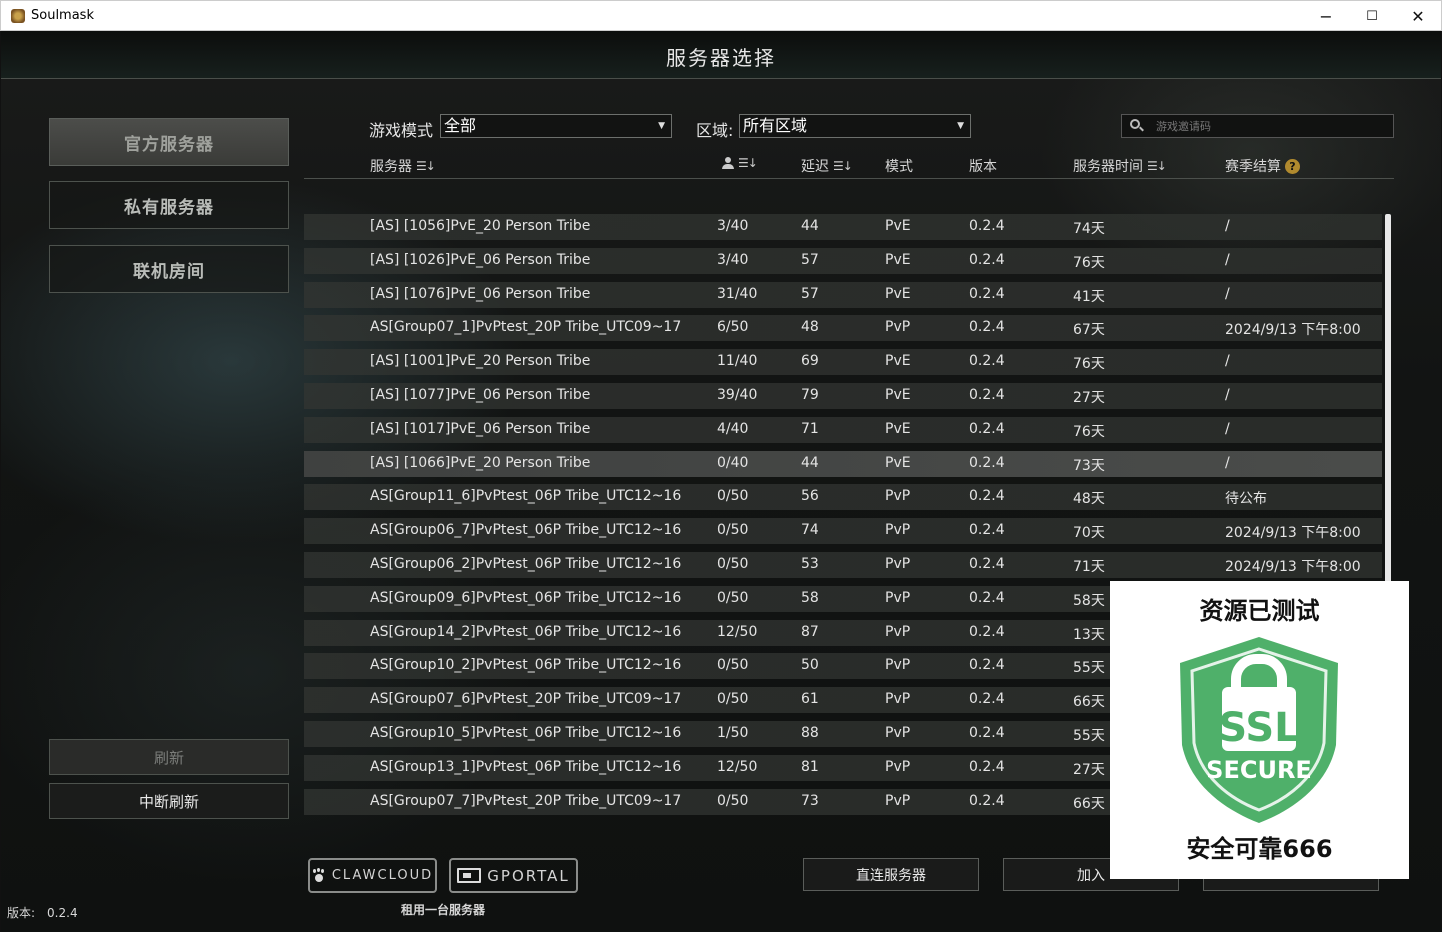 The height and width of the screenshot is (932, 1442). What do you see at coordinates (526, 327) in the screenshot?
I see `server-name: AS[Group07_1]PvPtest_20P Tribe_UTC09~17` at bounding box center [526, 327].